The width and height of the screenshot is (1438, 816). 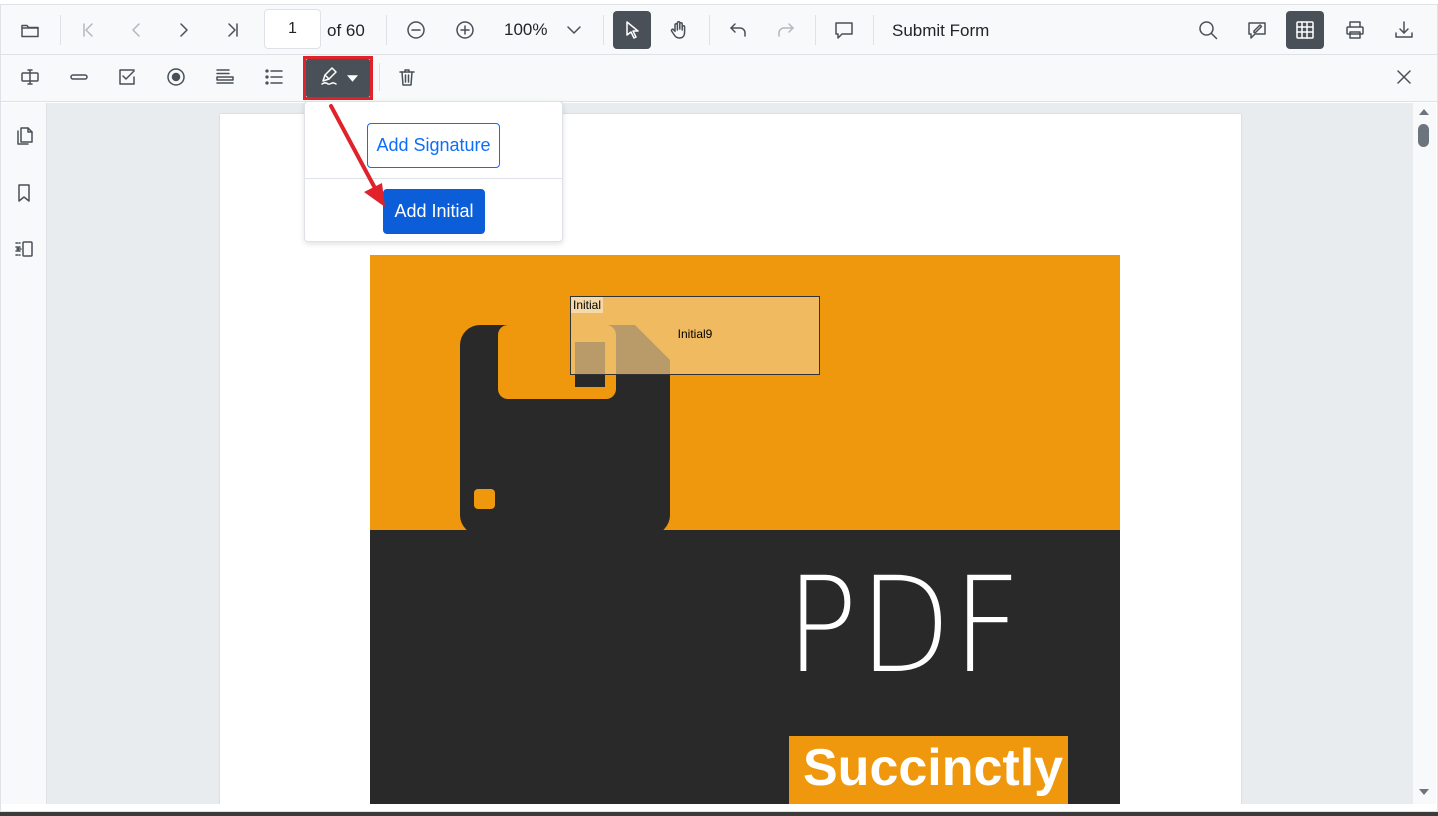 What do you see at coordinates (465, 30) in the screenshot?
I see `zoom-in-icon` at bounding box center [465, 30].